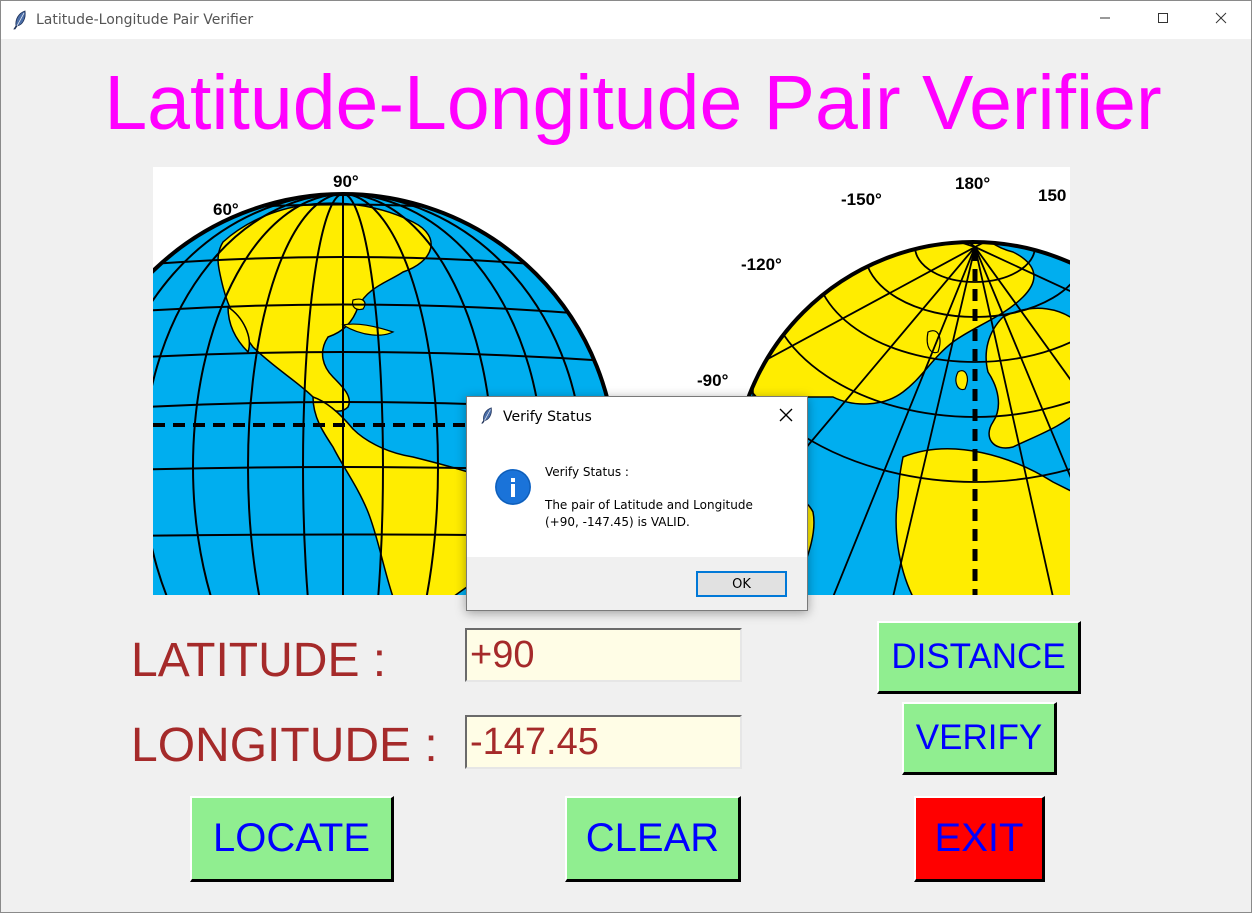 The width and height of the screenshot is (1252, 913). What do you see at coordinates (972, 183) in the screenshot?
I see `map-label-180: 180°` at bounding box center [972, 183].